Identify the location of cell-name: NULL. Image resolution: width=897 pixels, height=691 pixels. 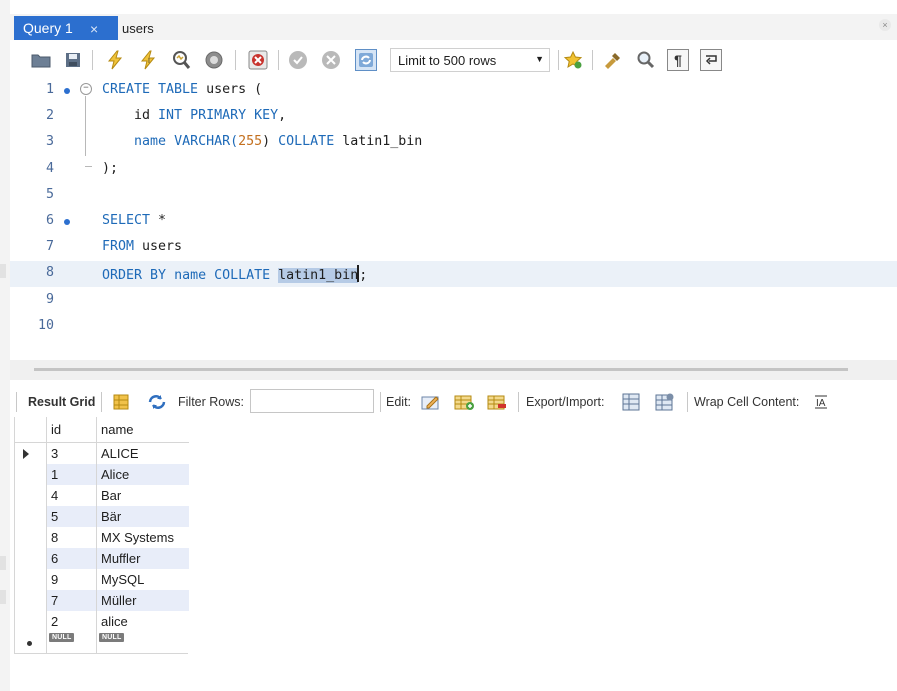
(143, 642).